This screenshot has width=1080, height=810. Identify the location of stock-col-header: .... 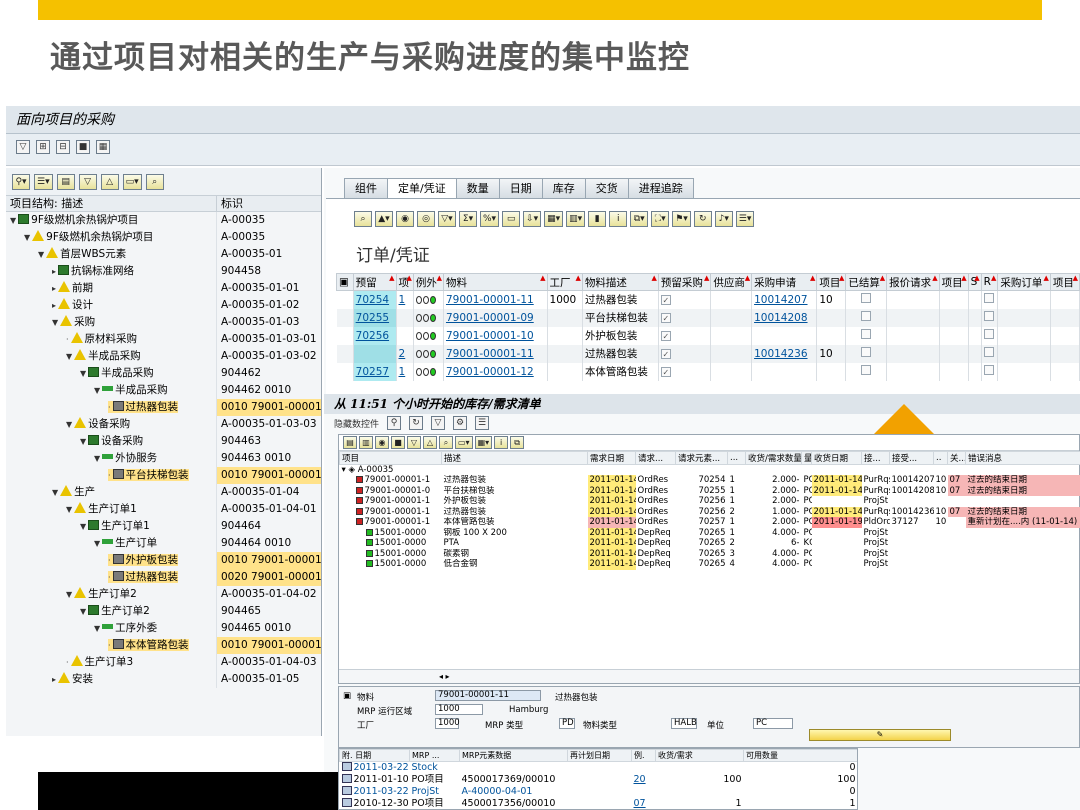
(736, 458).